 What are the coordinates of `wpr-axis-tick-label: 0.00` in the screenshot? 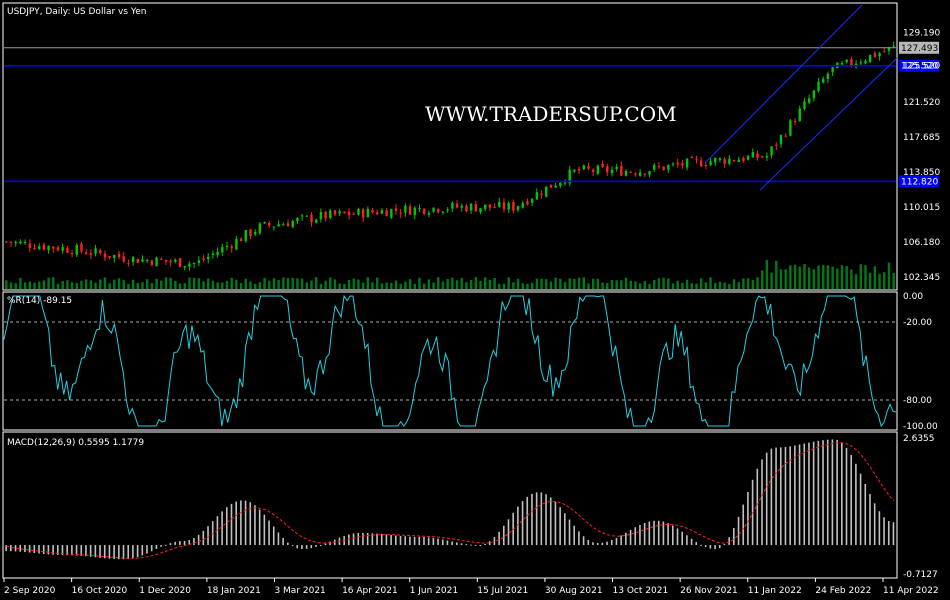 It's located at (913, 297).